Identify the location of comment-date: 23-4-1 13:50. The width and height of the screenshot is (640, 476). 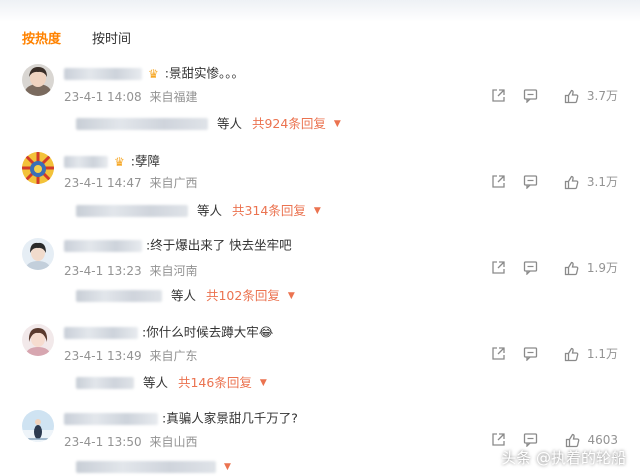
(103, 442).